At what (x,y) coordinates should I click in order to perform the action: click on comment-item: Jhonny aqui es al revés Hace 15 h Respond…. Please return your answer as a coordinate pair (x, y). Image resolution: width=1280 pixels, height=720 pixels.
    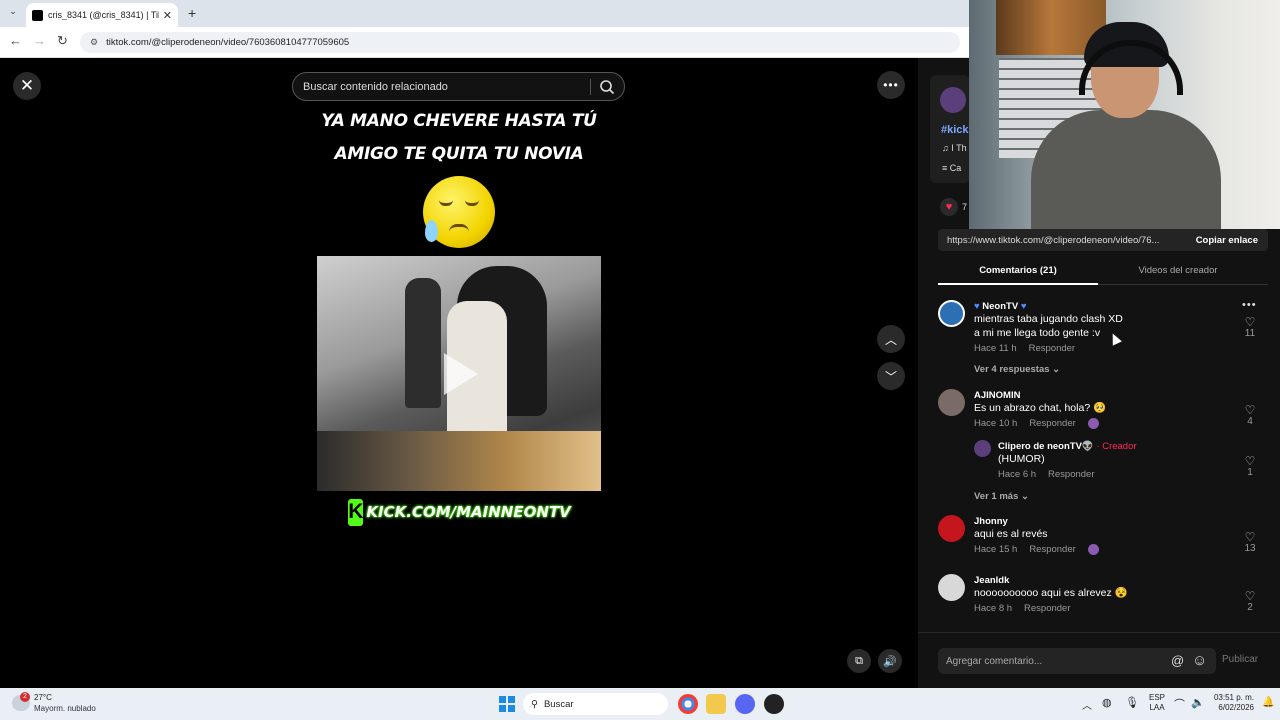
    Looking at the image, I should click on (1042, 535).